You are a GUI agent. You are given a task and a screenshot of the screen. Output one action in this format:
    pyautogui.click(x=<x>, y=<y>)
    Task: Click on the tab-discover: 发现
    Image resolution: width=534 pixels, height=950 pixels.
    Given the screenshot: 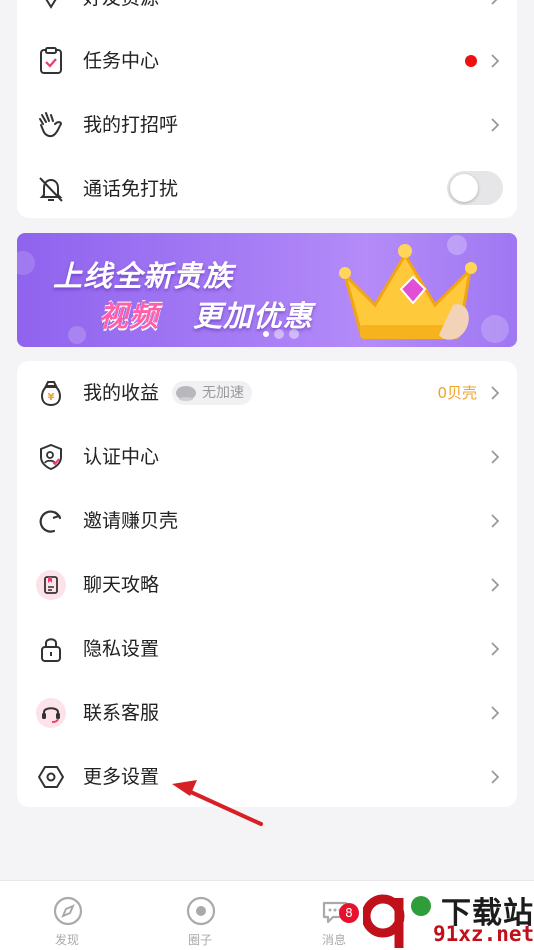 What is the action you would take?
    pyautogui.click(x=67, y=915)
    